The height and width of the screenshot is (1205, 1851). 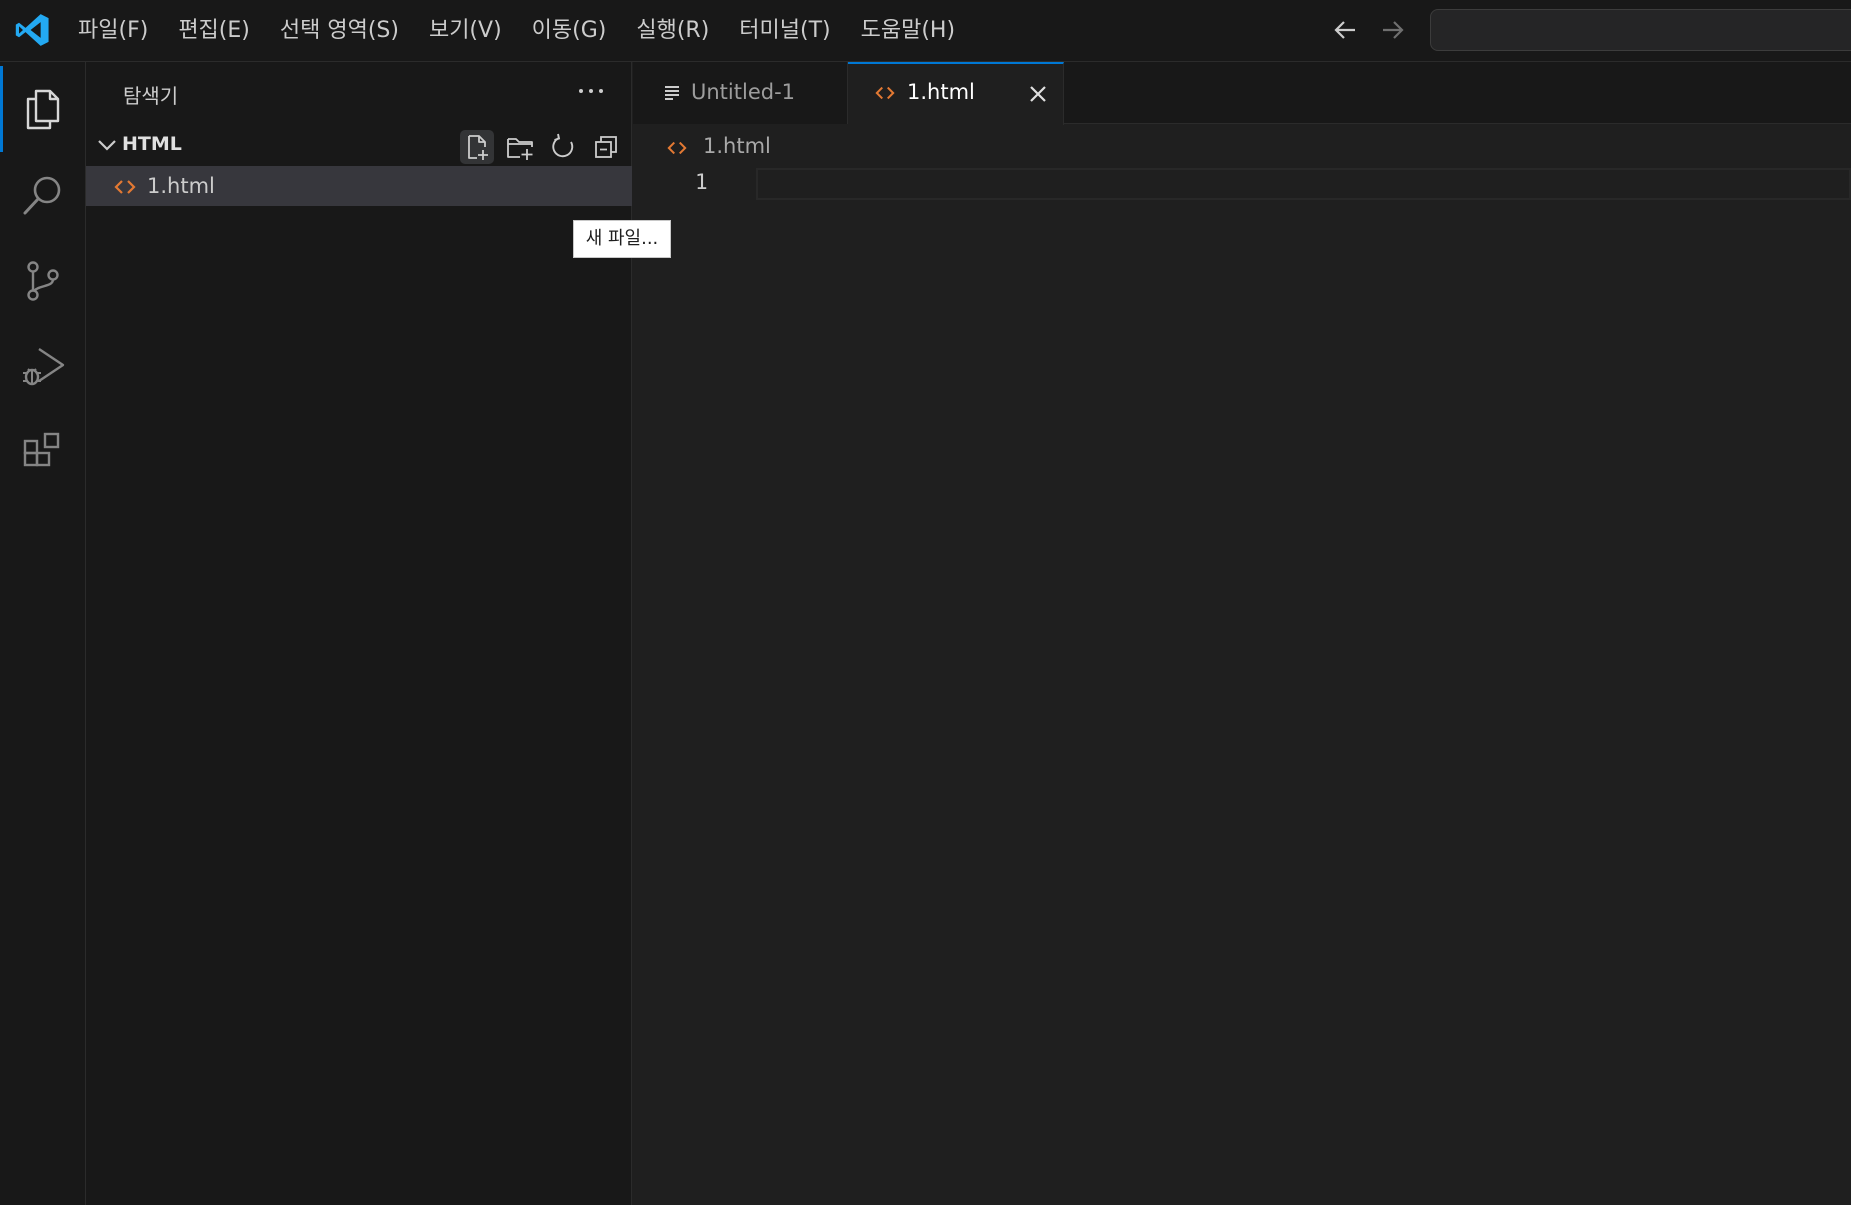 What do you see at coordinates (338, 31) in the screenshot?
I see `menu-selection: 선택 영역(S)` at bounding box center [338, 31].